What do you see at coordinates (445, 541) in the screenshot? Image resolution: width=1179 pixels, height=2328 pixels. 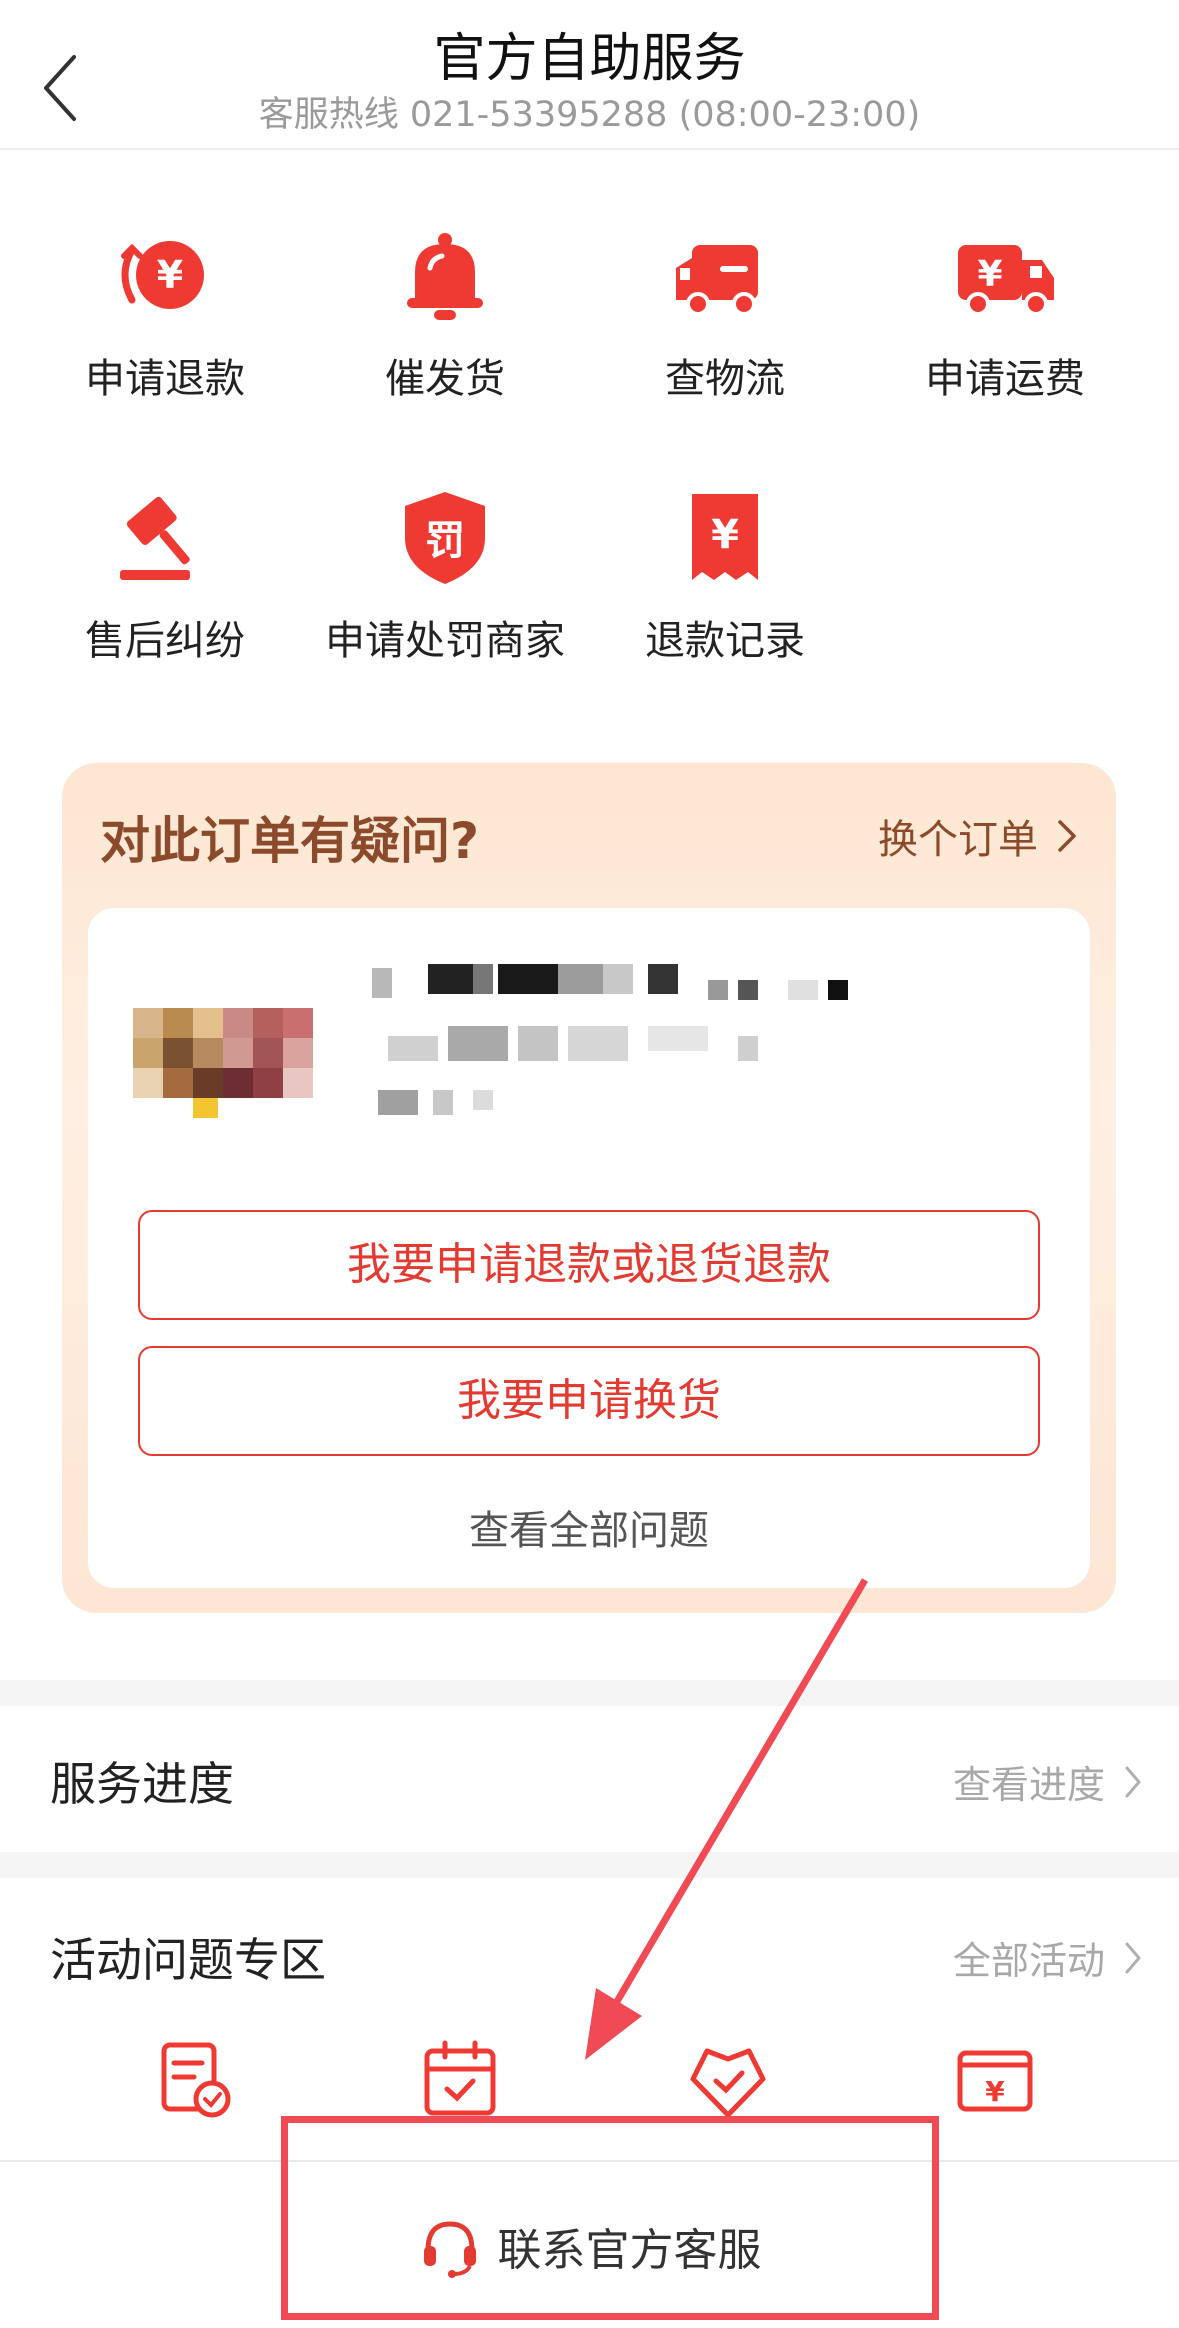 I see `svg-text: 罚` at bounding box center [445, 541].